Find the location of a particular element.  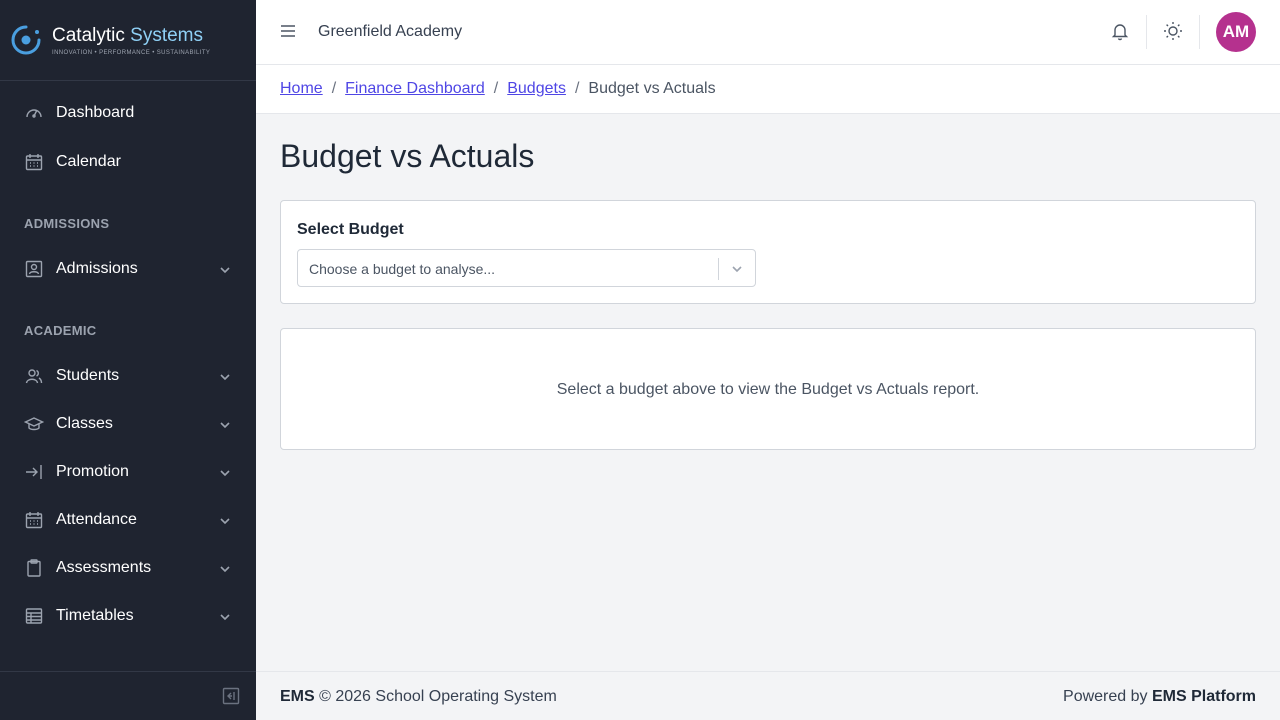

menu-icon is located at coordinates (289, 31).